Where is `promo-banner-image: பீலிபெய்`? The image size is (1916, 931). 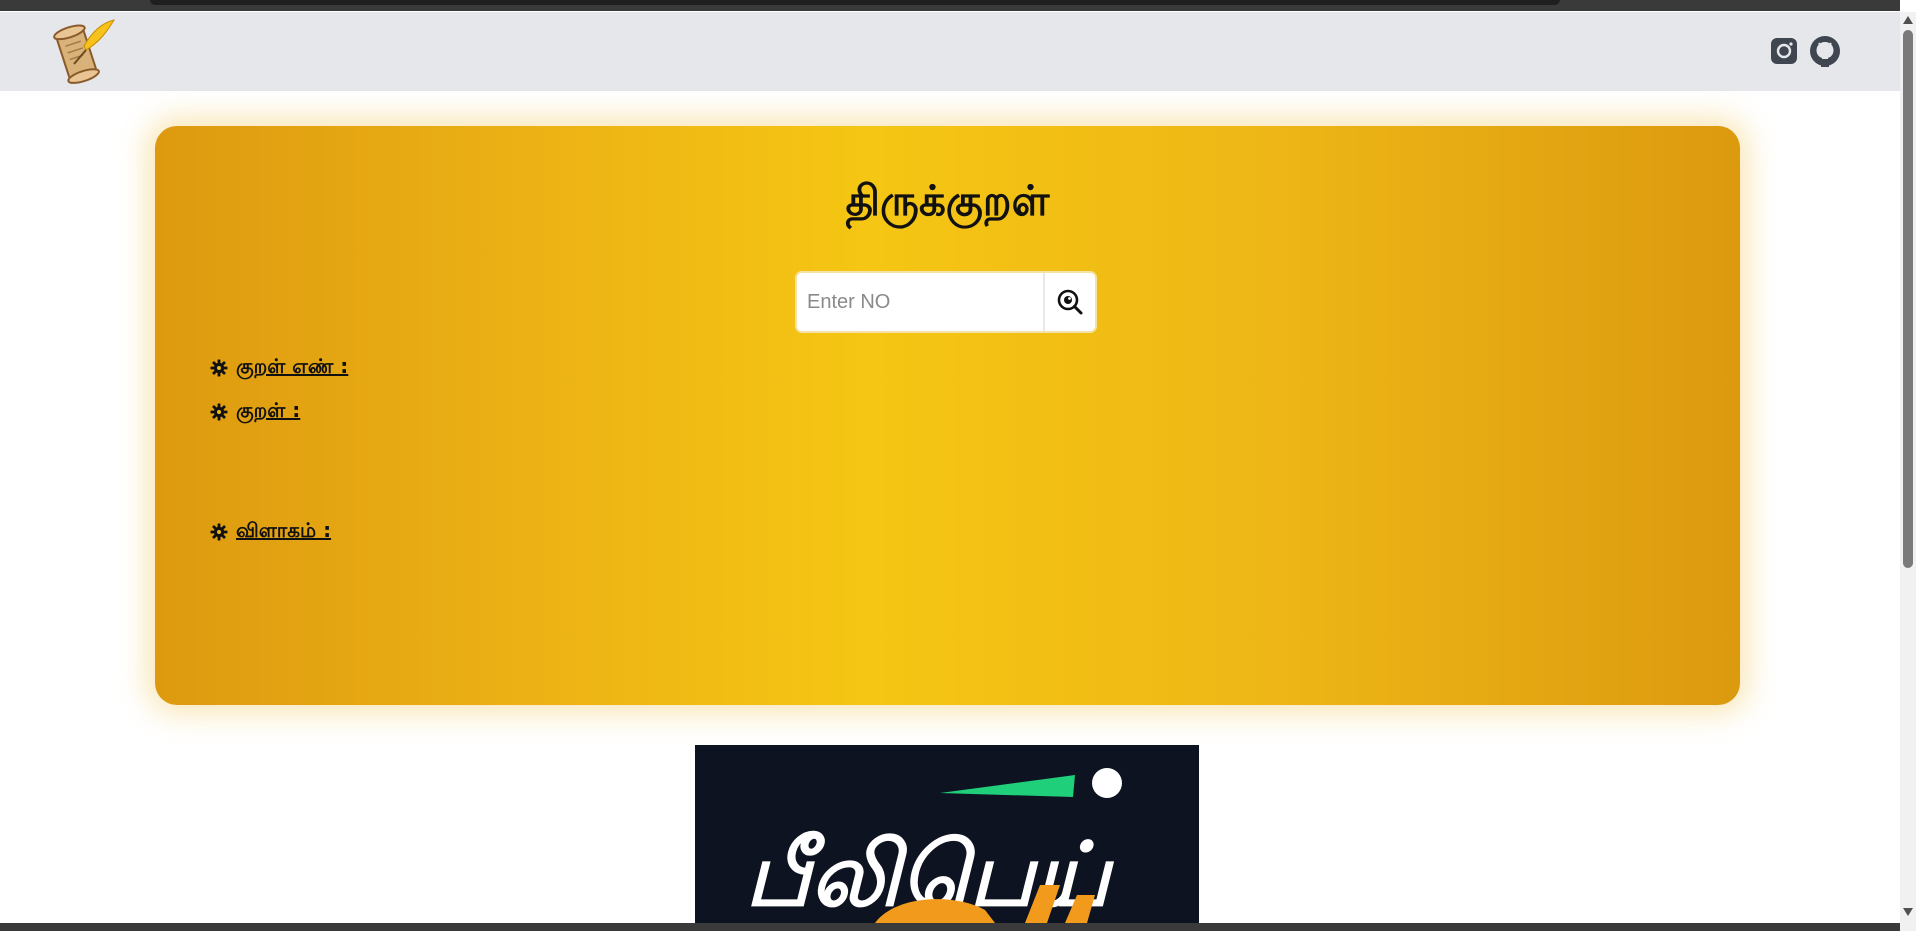
promo-banner-image: பீலிபெய் is located at coordinates (947, 834).